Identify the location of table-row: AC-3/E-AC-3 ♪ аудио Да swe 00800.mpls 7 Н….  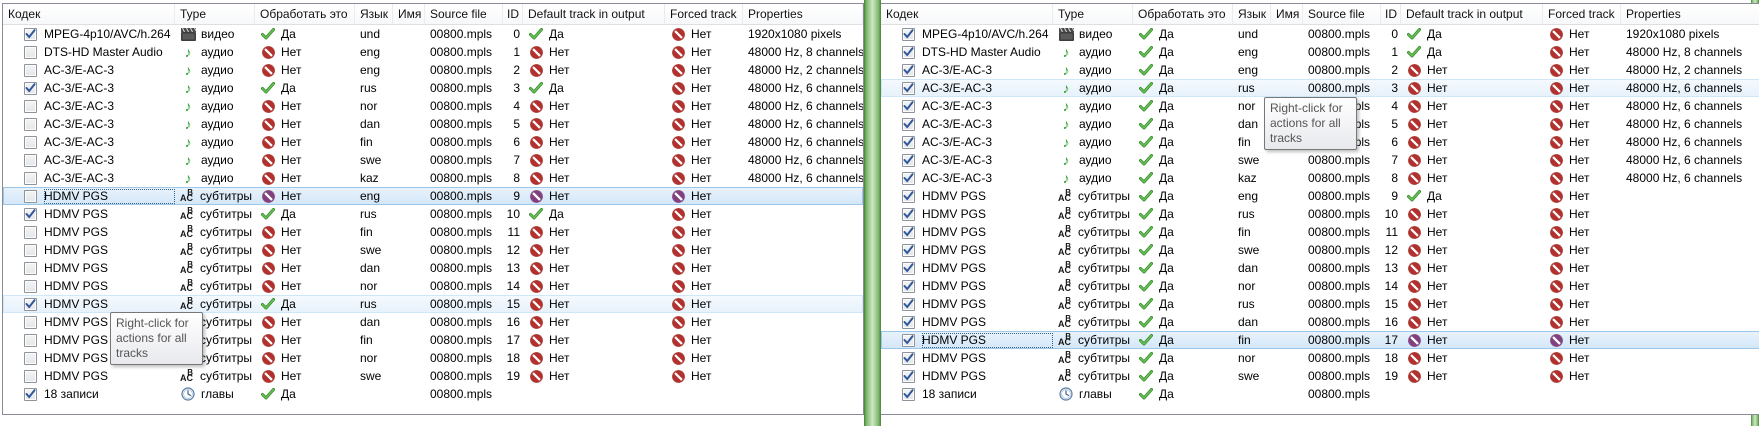
(1320, 160).